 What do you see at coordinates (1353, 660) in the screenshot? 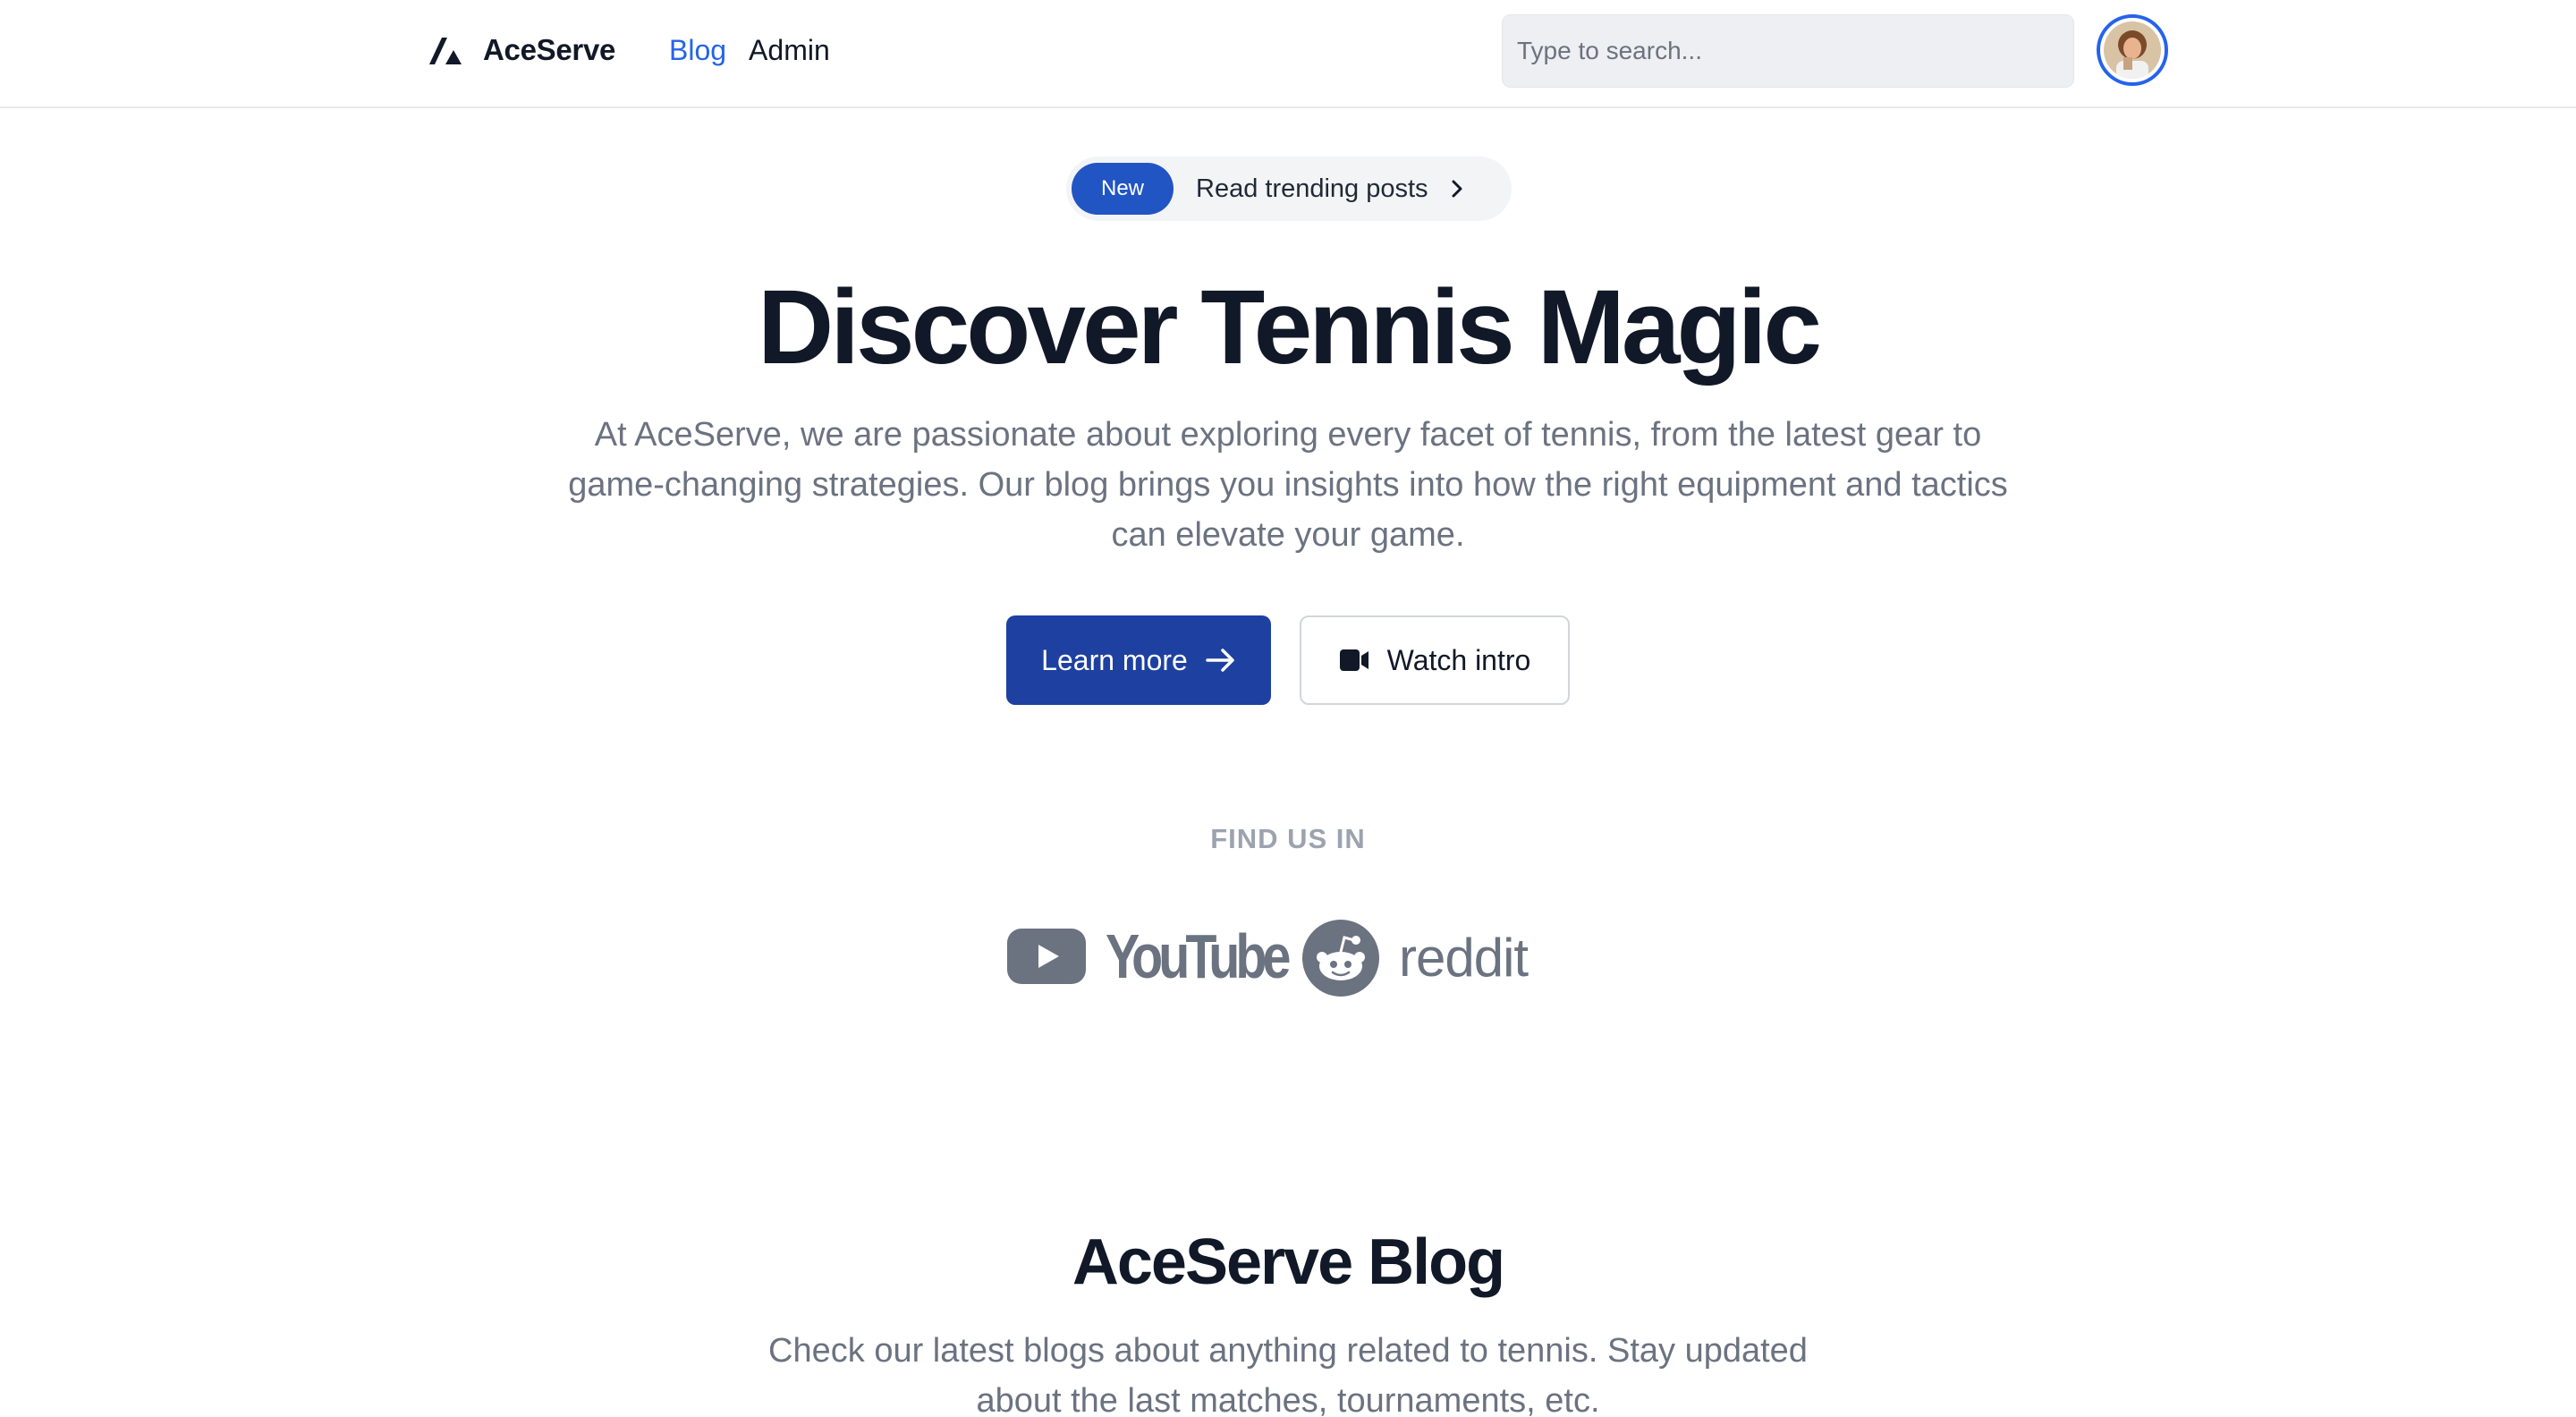
I see `video-camera-icon` at bounding box center [1353, 660].